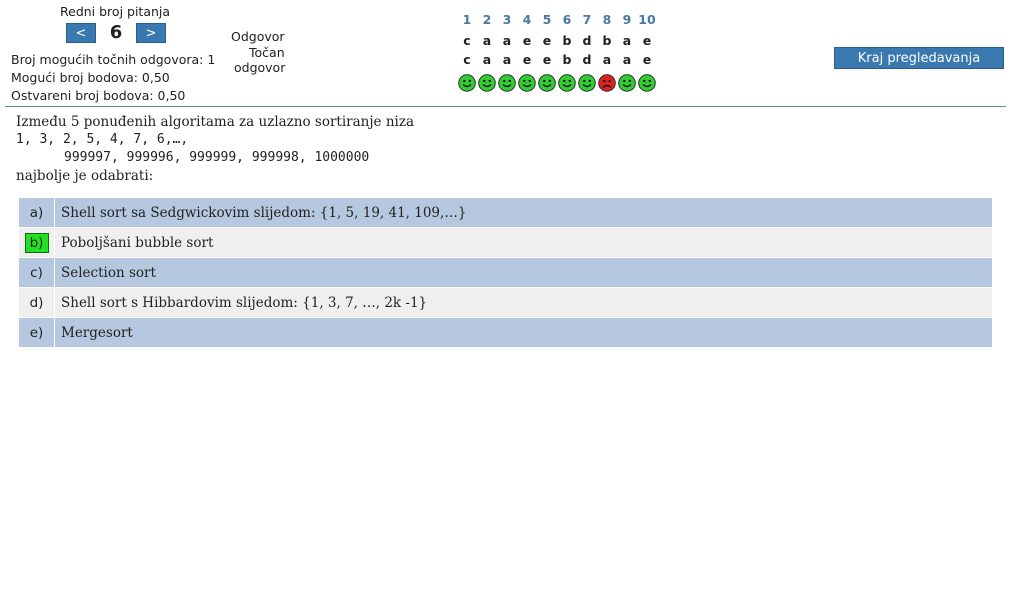 The height and width of the screenshot is (605, 1015). I want to click on given-answer-5: e, so click(547, 40).